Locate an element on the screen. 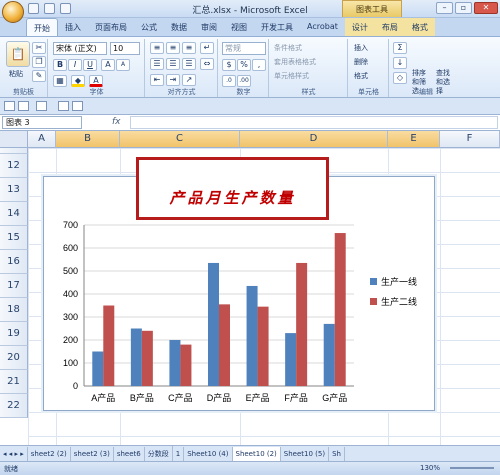 The width and height of the screenshot is (500, 475). sheet-tab: Sheet10 (5) is located at coordinates (305, 454).